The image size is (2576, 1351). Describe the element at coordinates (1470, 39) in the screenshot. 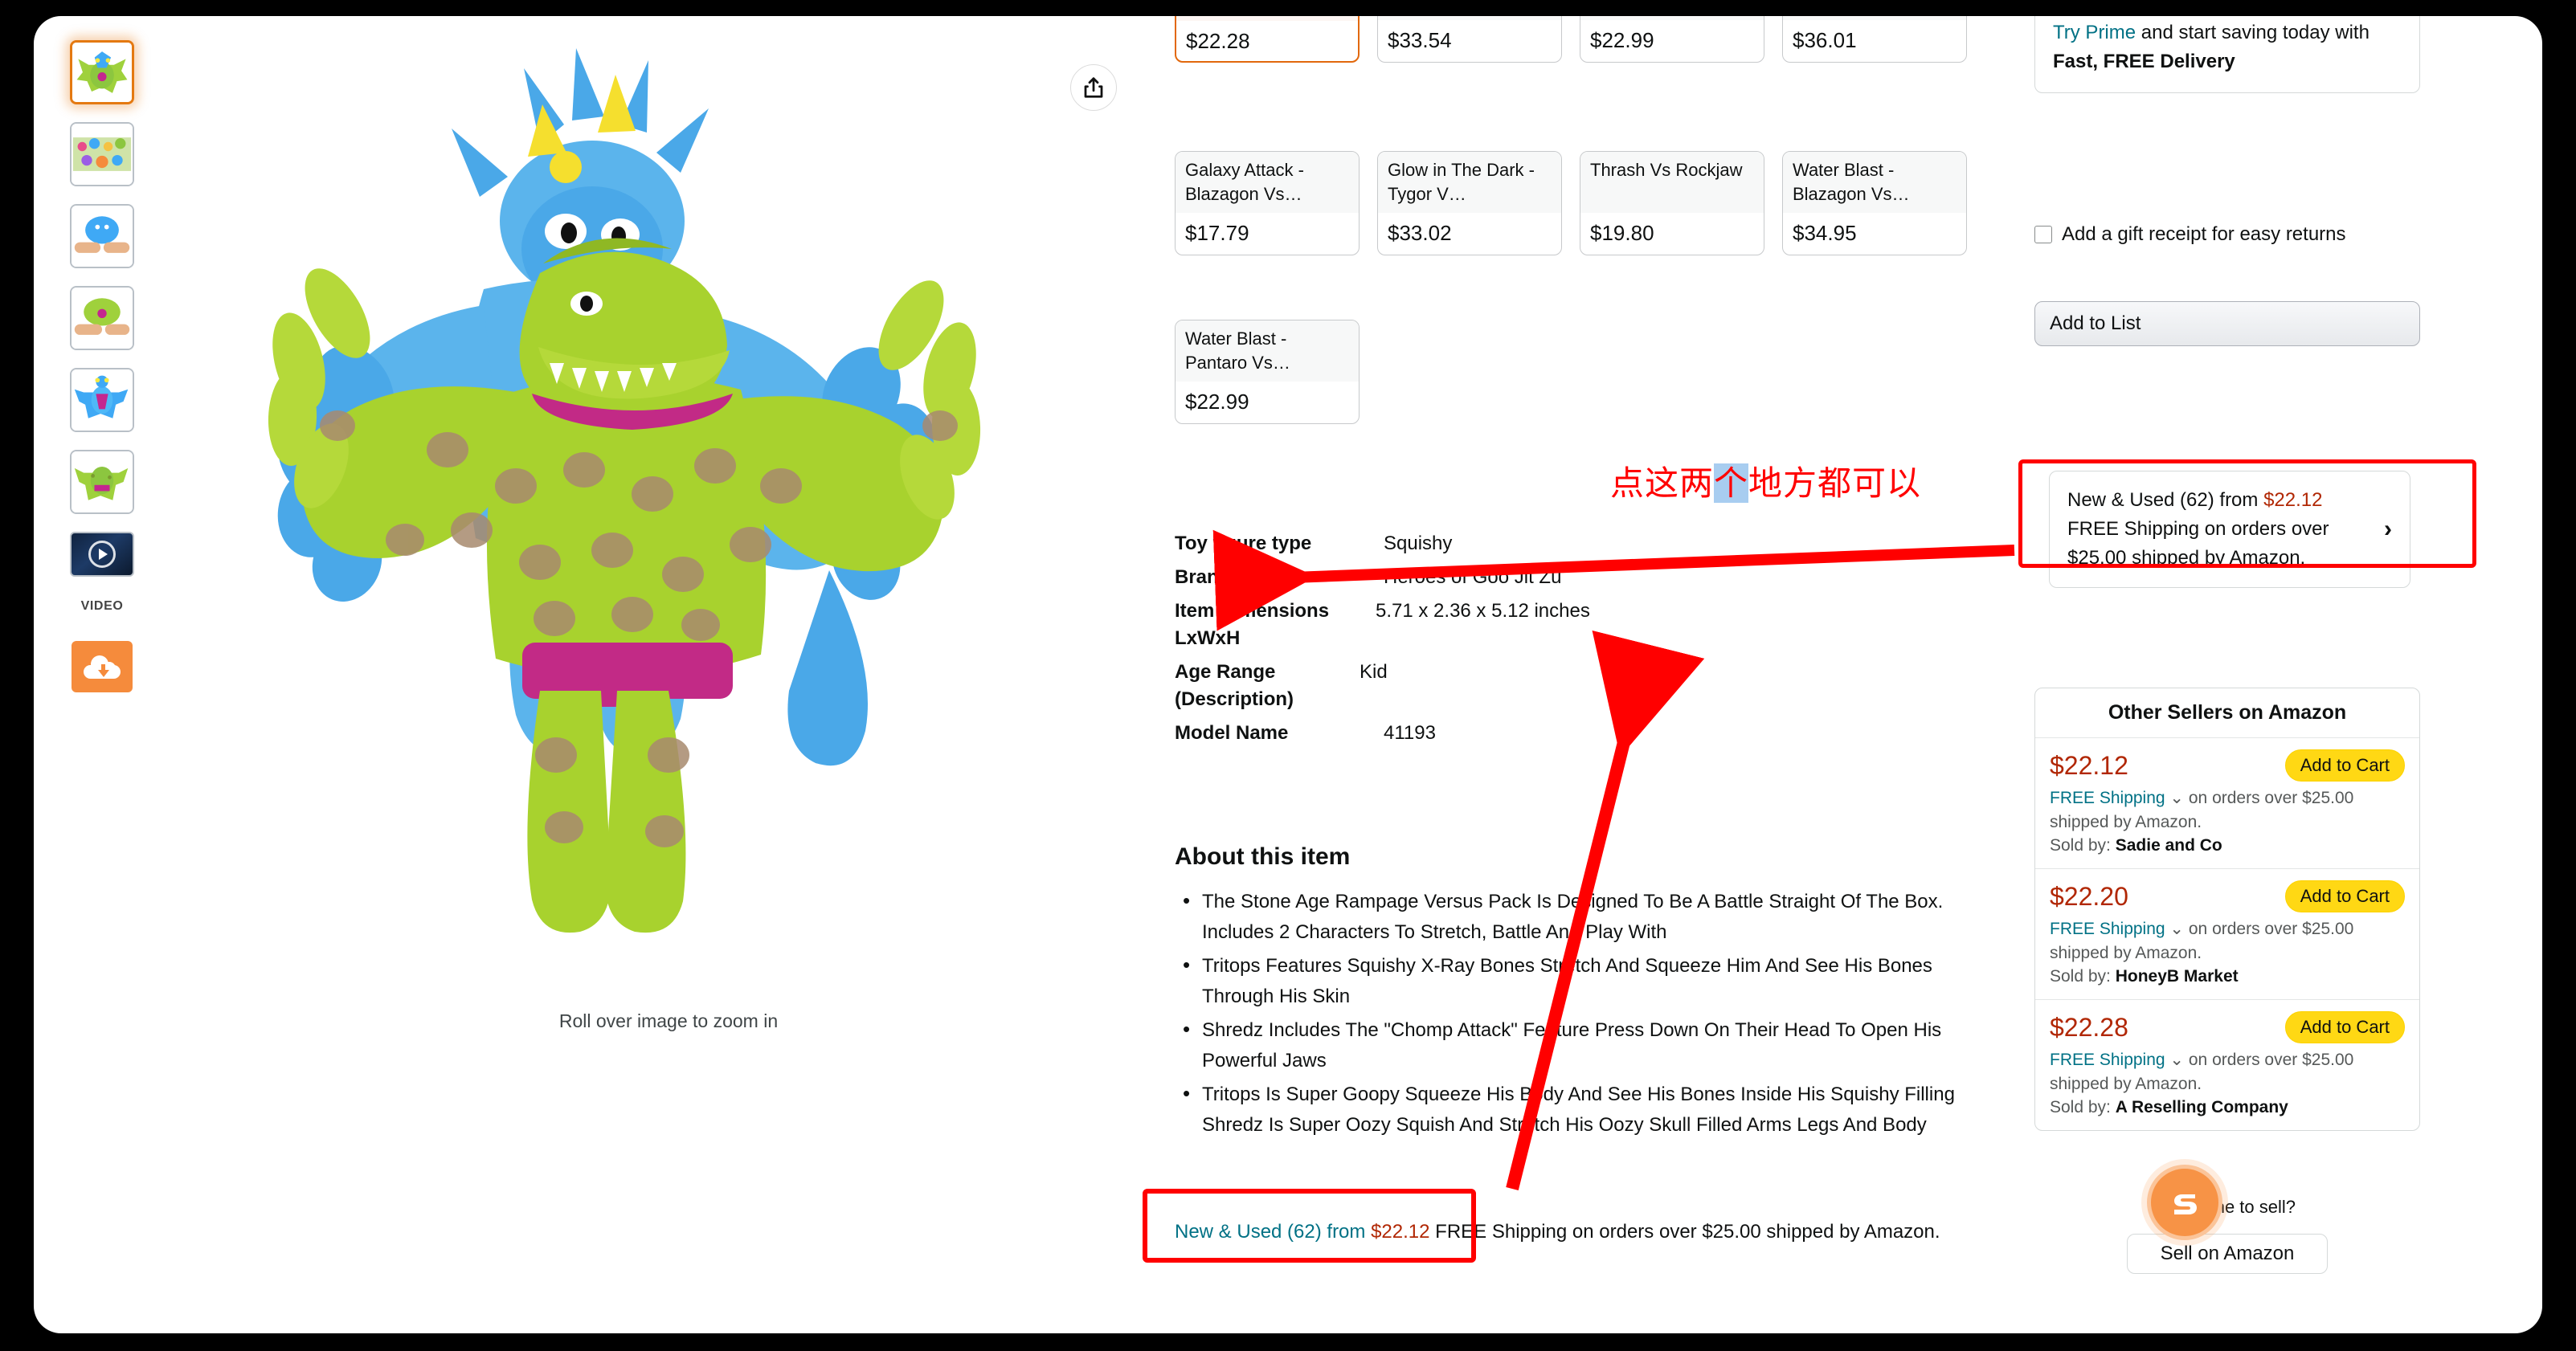

I see `variant-card: Blazagon Vs… $33.54` at that location.